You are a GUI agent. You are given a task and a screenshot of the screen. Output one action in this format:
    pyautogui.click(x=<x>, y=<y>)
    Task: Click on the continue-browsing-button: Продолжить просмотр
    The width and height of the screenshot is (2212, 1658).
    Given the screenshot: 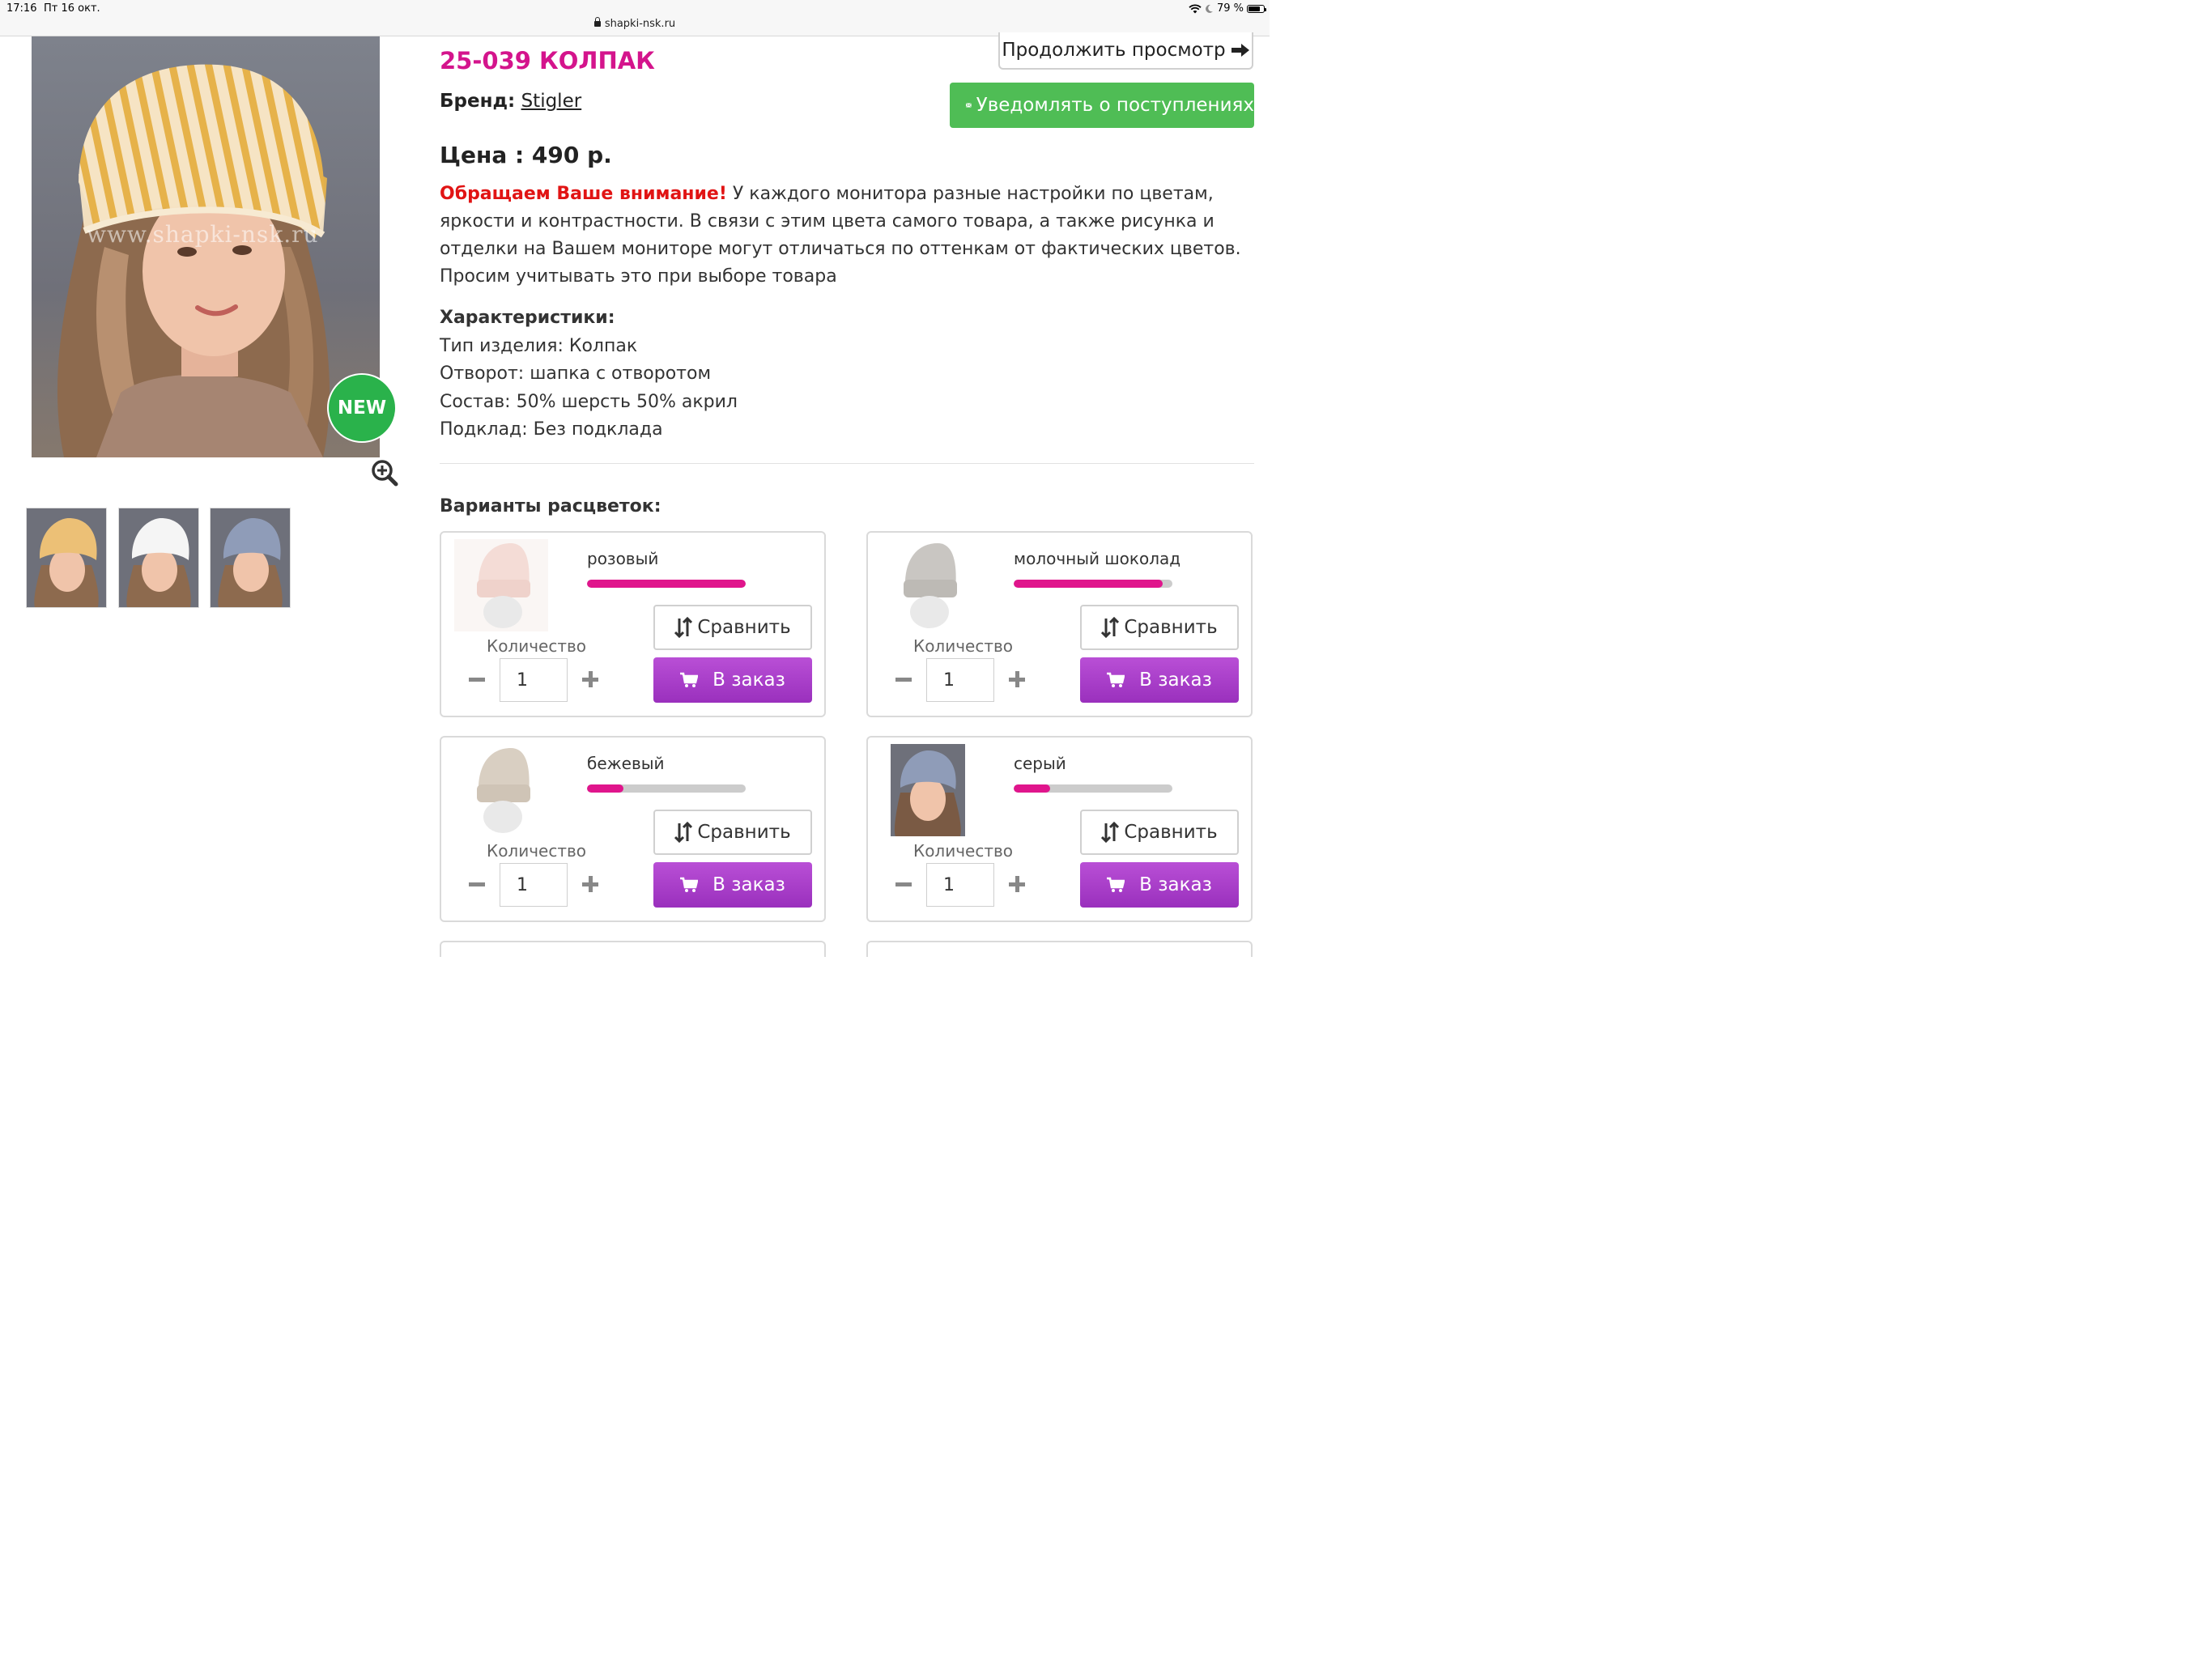 What is the action you would take?
    pyautogui.click(x=1126, y=51)
    